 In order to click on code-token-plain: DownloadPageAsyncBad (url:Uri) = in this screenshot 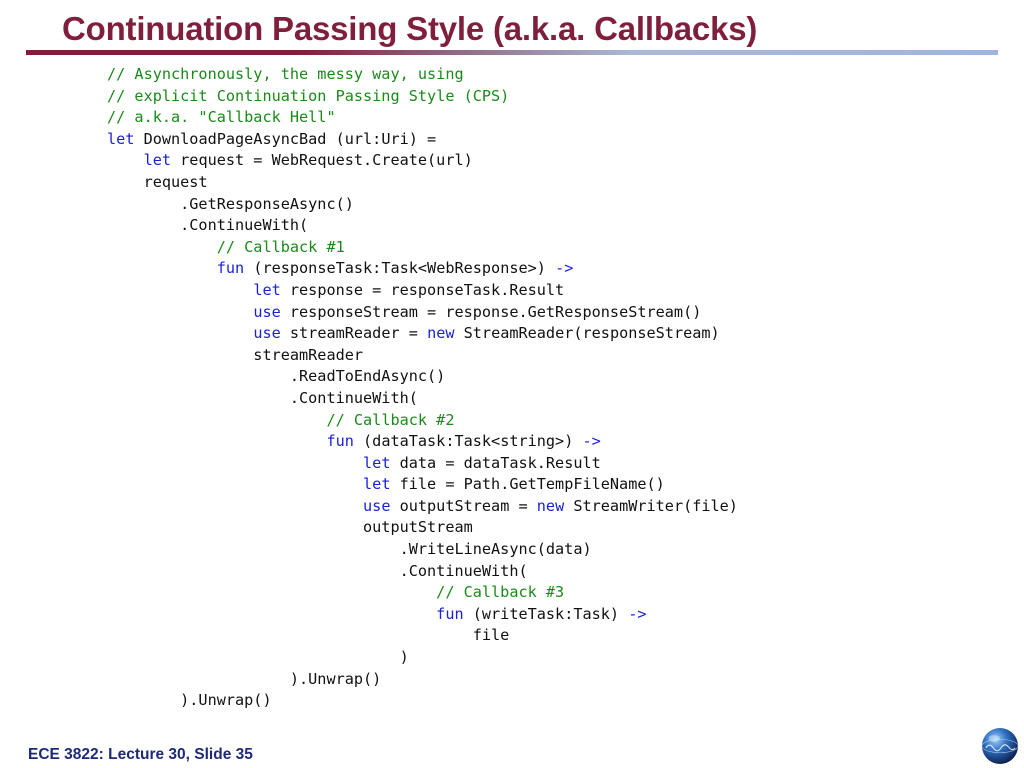, I will do `click(285, 138)`.